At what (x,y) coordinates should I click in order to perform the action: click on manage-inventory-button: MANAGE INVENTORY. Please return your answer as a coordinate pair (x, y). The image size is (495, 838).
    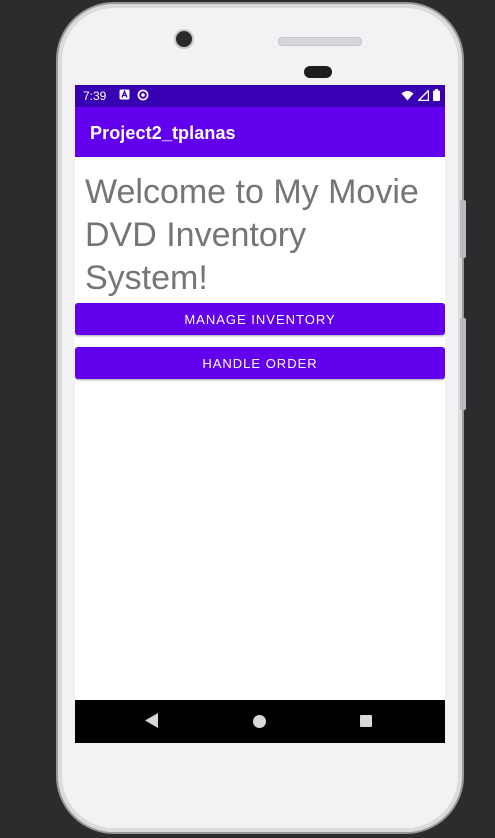
    Looking at the image, I should click on (260, 319).